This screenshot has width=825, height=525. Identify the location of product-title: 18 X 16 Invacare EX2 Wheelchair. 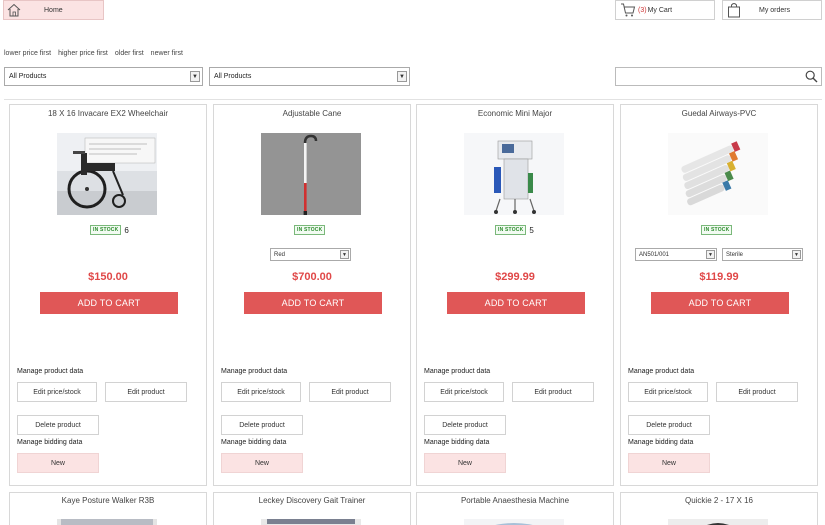
(108, 113).